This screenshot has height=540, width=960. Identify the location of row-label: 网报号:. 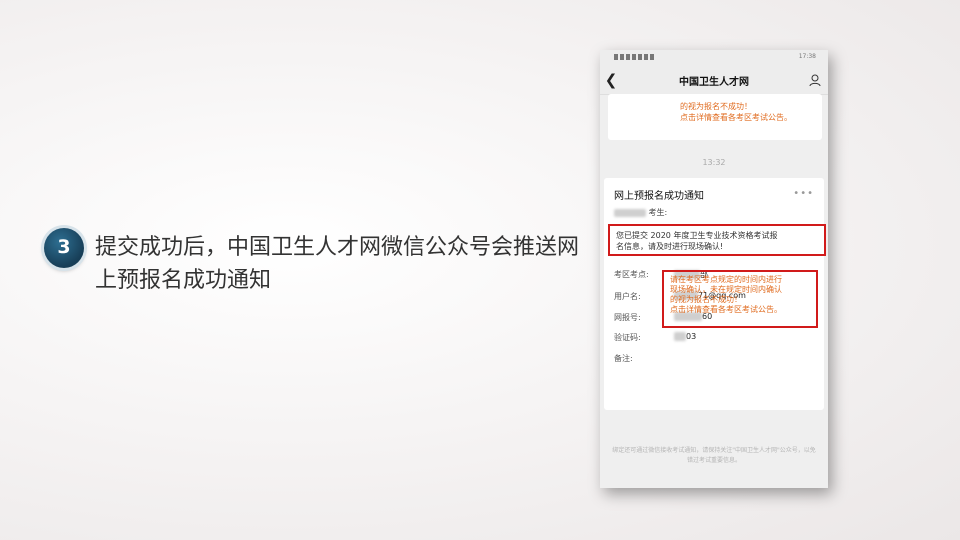
(627, 317).